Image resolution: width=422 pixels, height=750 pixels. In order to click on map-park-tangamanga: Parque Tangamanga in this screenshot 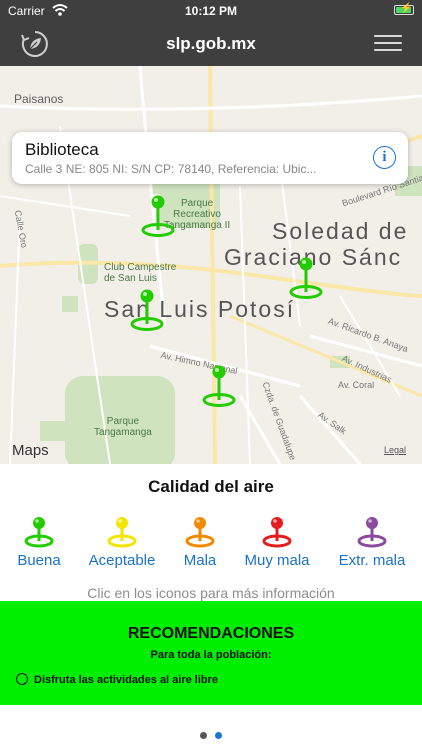, I will do `click(123, 427)`.